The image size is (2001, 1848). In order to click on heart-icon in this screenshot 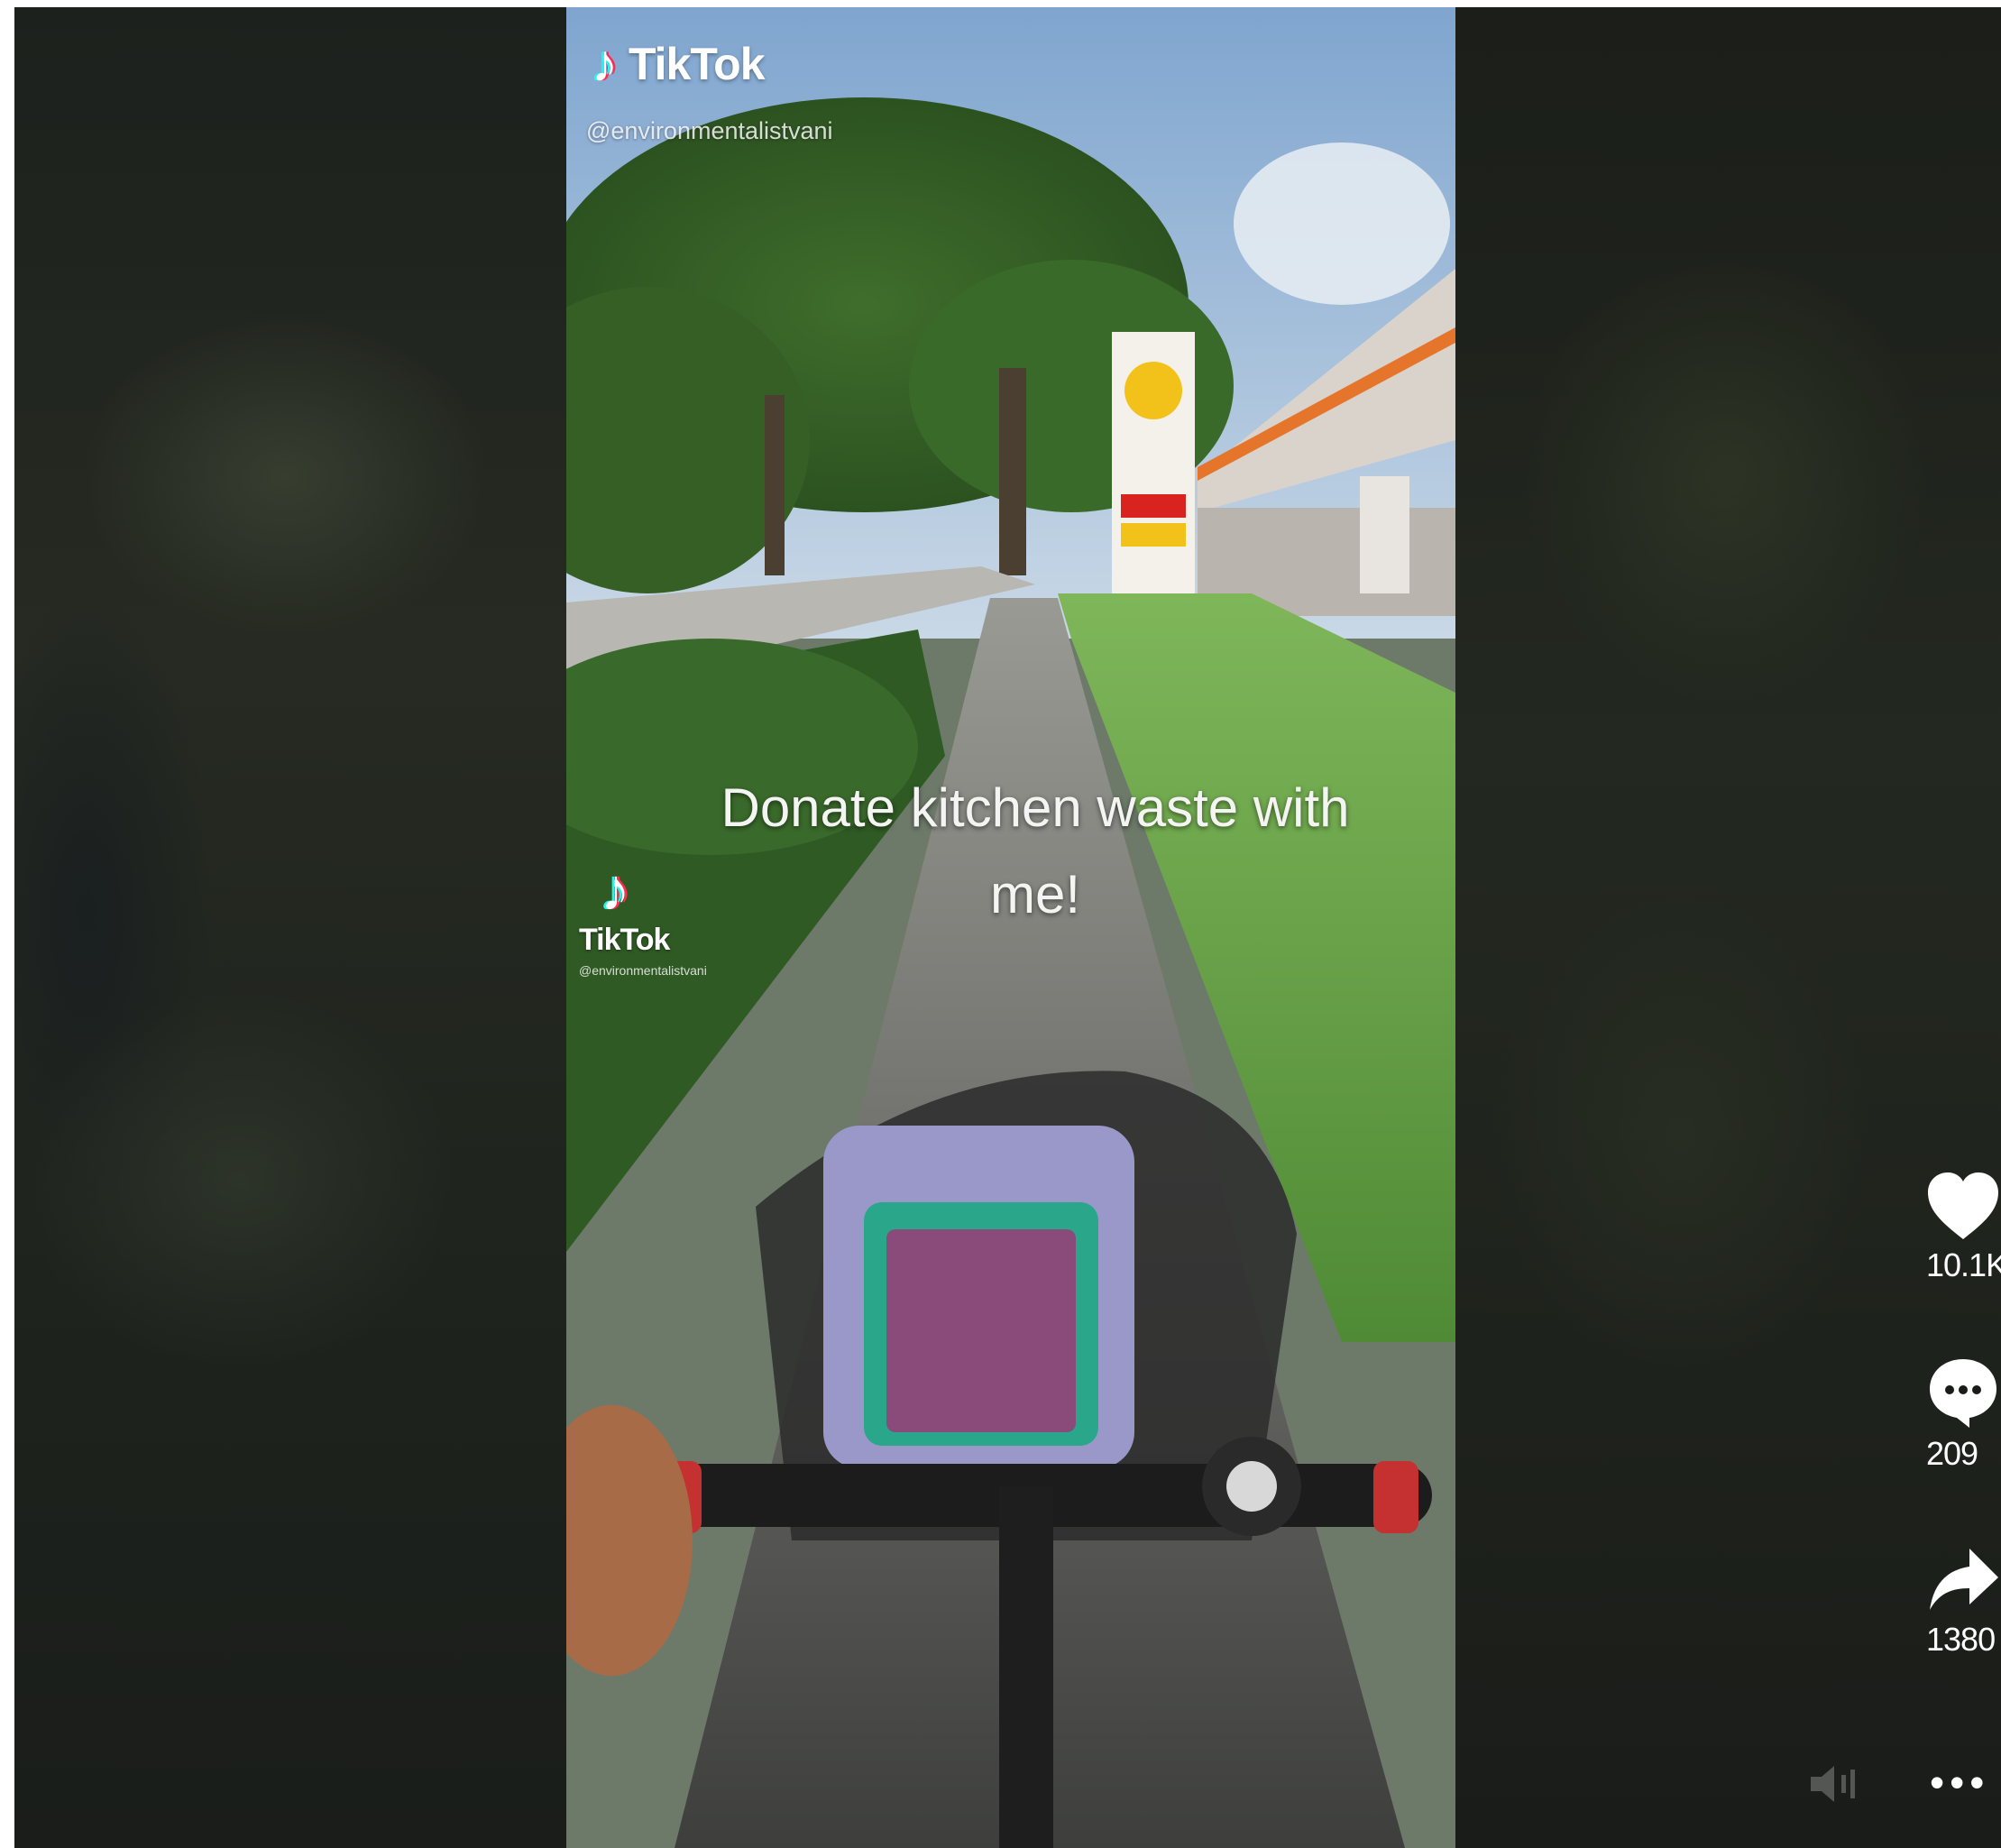, I will do `click(1963, 1205)`.